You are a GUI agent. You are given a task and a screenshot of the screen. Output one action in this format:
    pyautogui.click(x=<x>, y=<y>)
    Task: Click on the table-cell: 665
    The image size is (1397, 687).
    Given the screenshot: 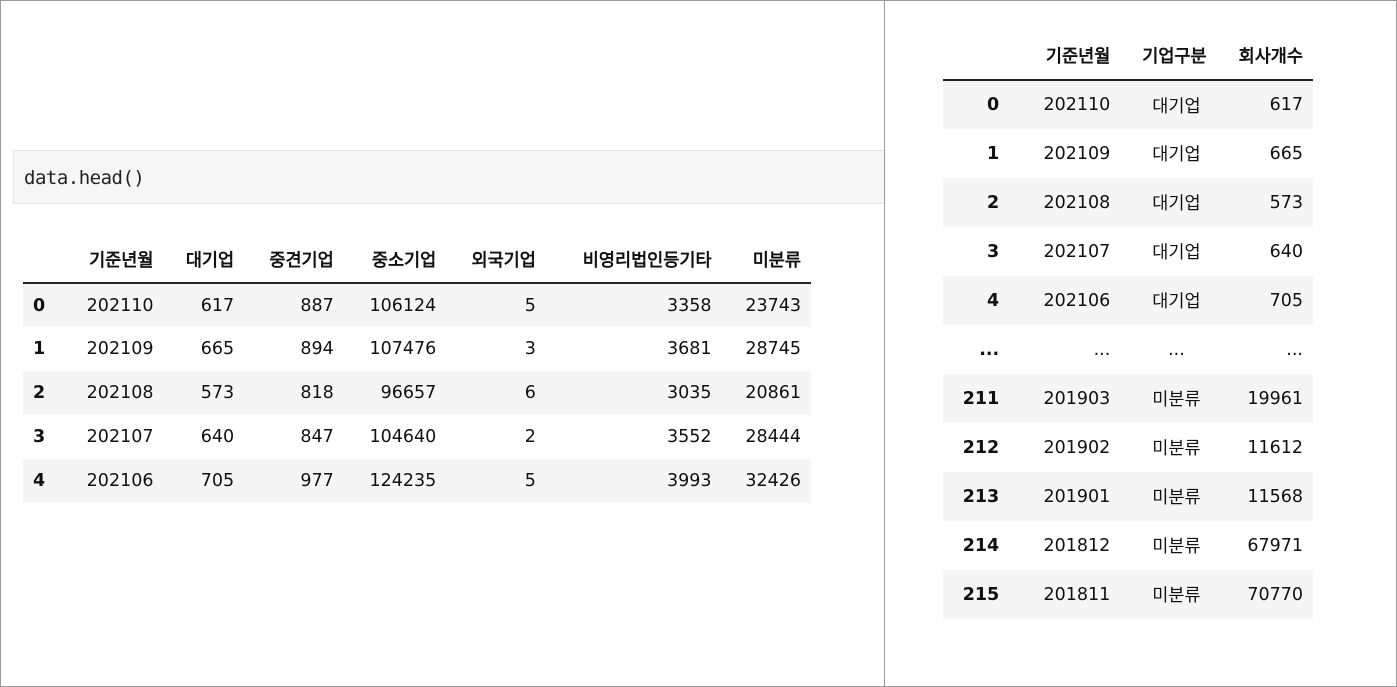 What is the action you would take?
    pyautogui.click(x=217, y=349)
    